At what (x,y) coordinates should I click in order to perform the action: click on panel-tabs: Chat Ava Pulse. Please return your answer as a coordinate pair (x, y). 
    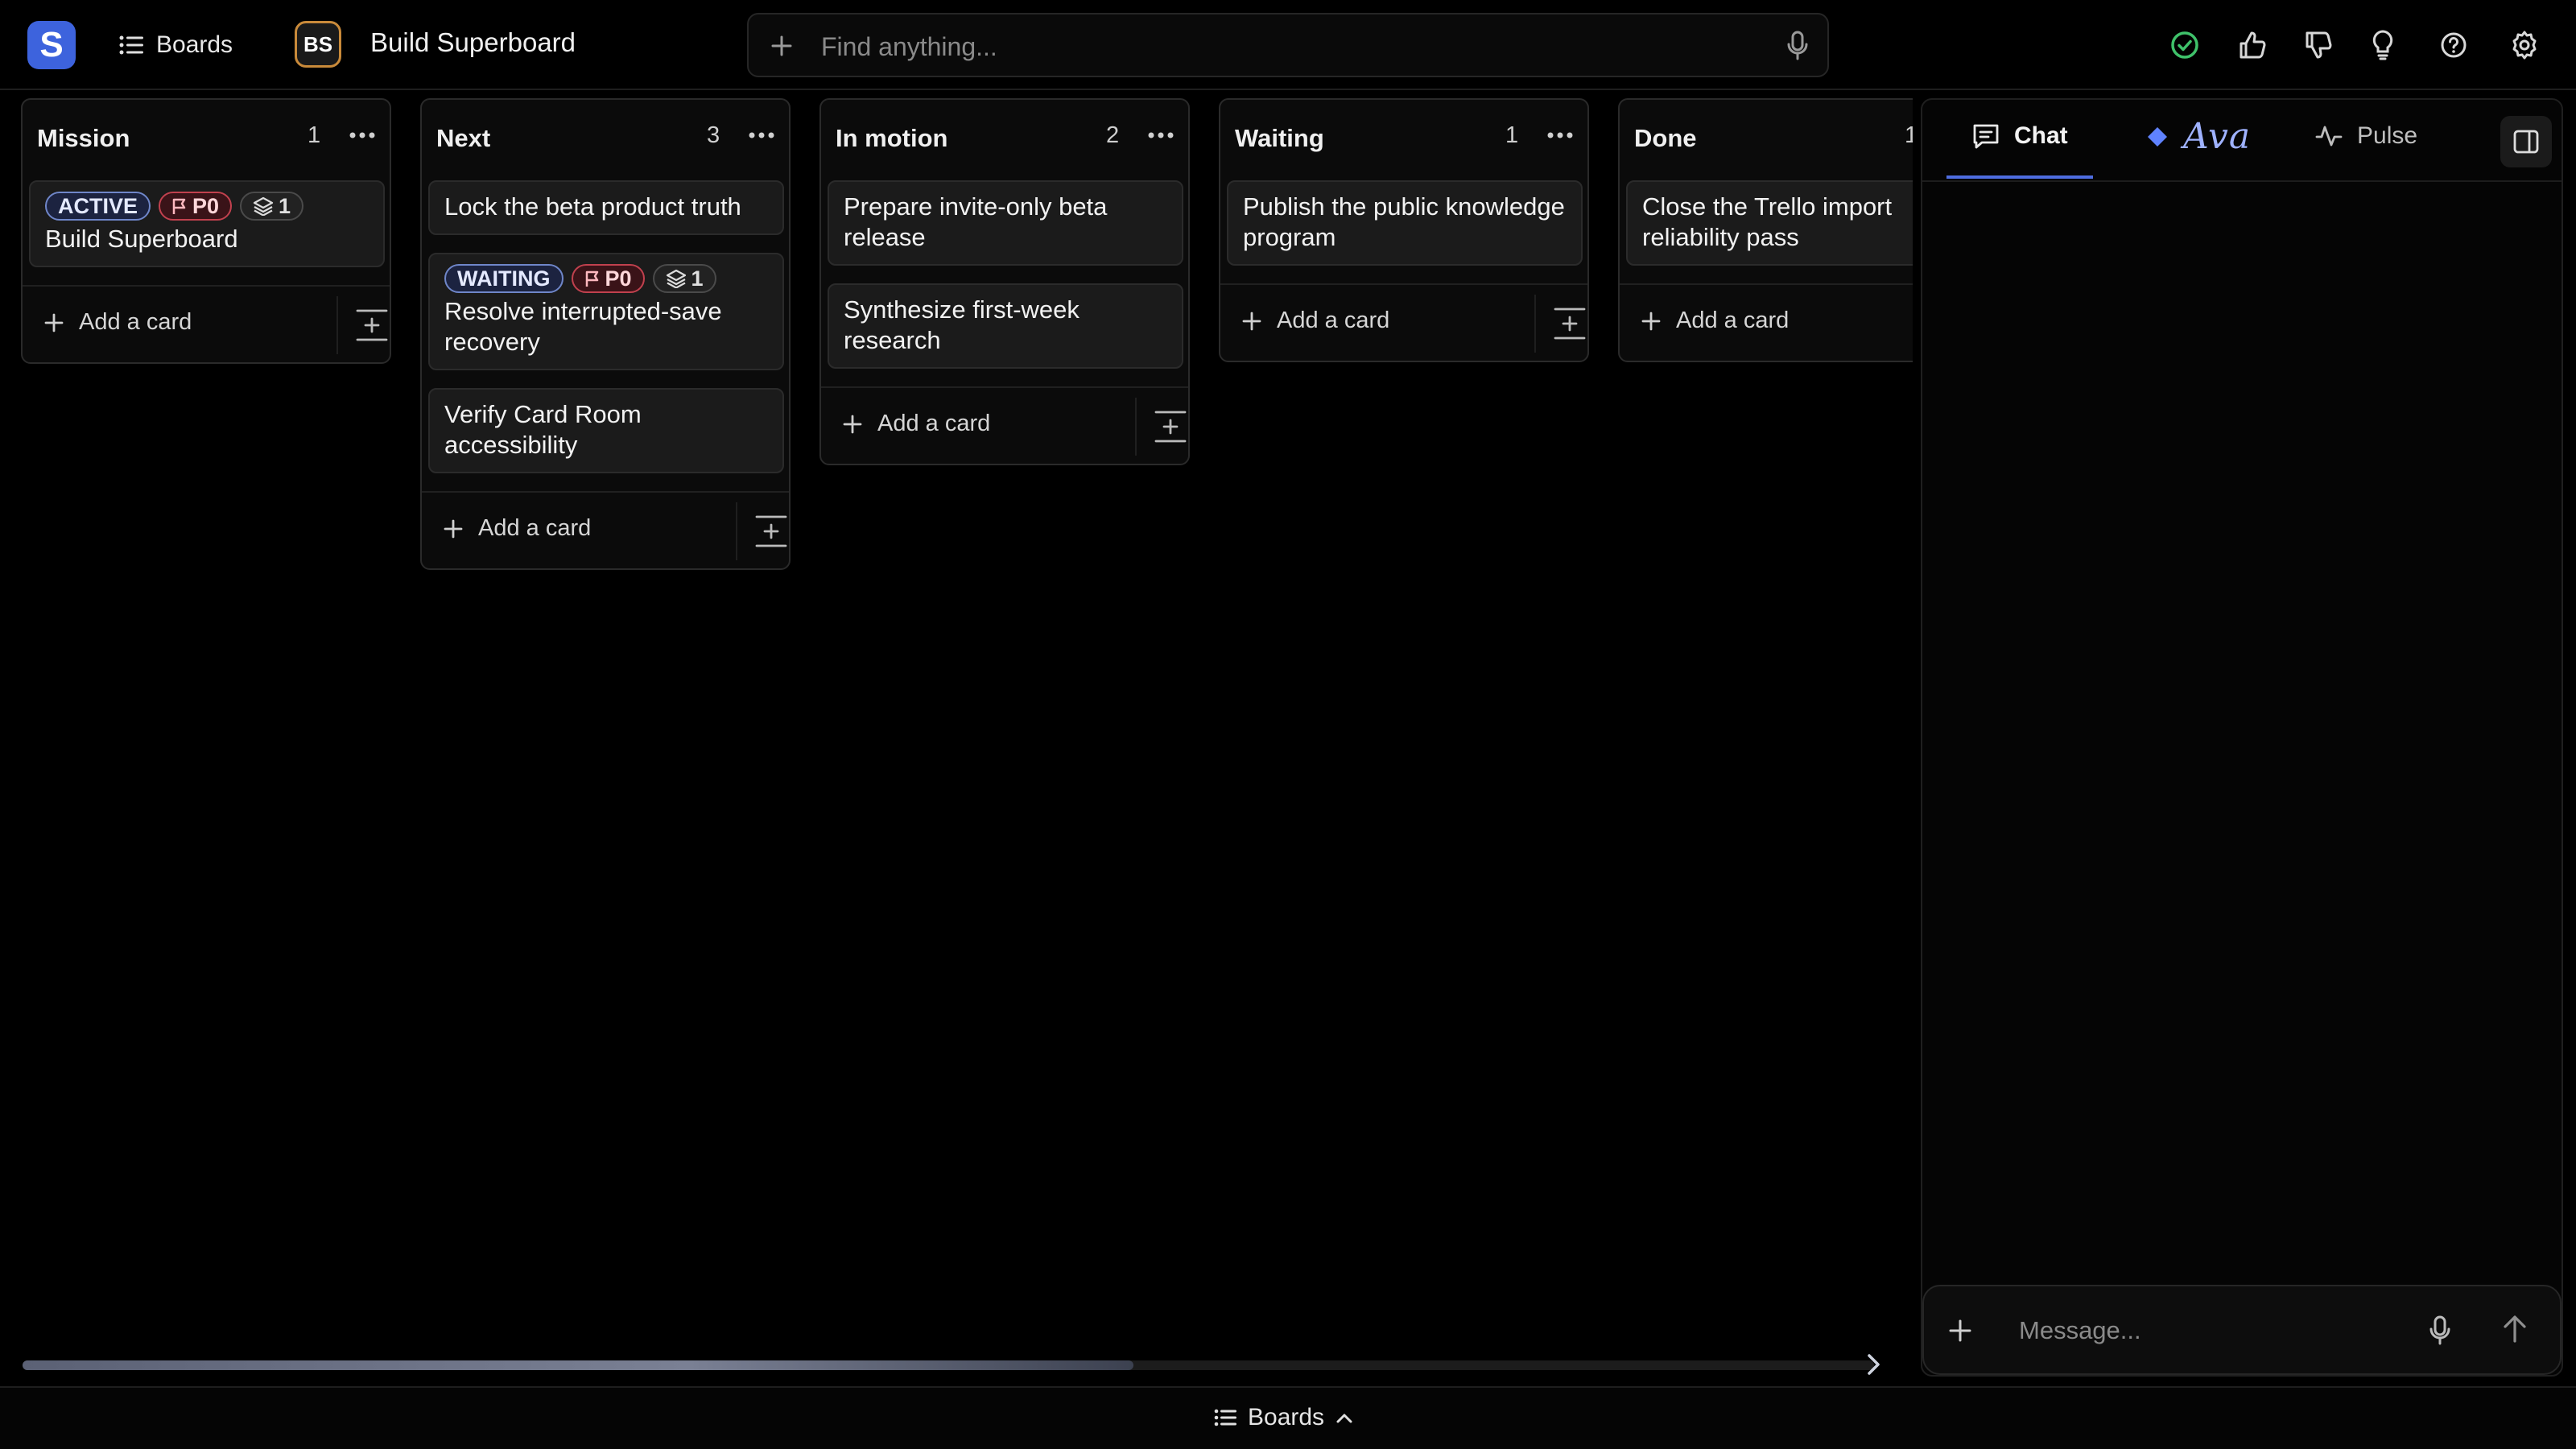
    Looking at the image, I should click on (2242, 141).